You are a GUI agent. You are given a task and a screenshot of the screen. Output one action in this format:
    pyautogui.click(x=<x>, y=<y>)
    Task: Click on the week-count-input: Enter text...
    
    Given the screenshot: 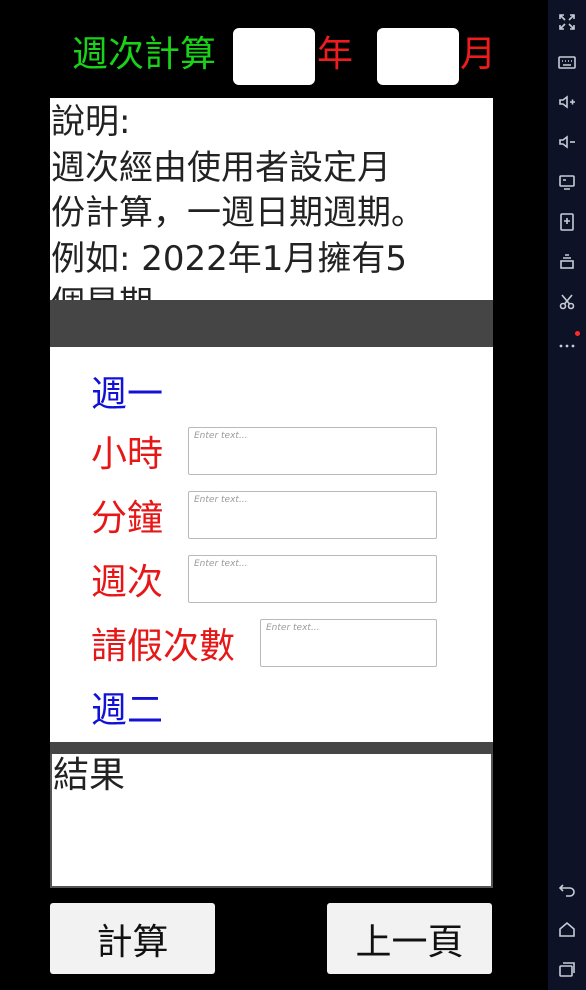 What is the action you would take?
    pyautogui.click(x=312, y=579)
    